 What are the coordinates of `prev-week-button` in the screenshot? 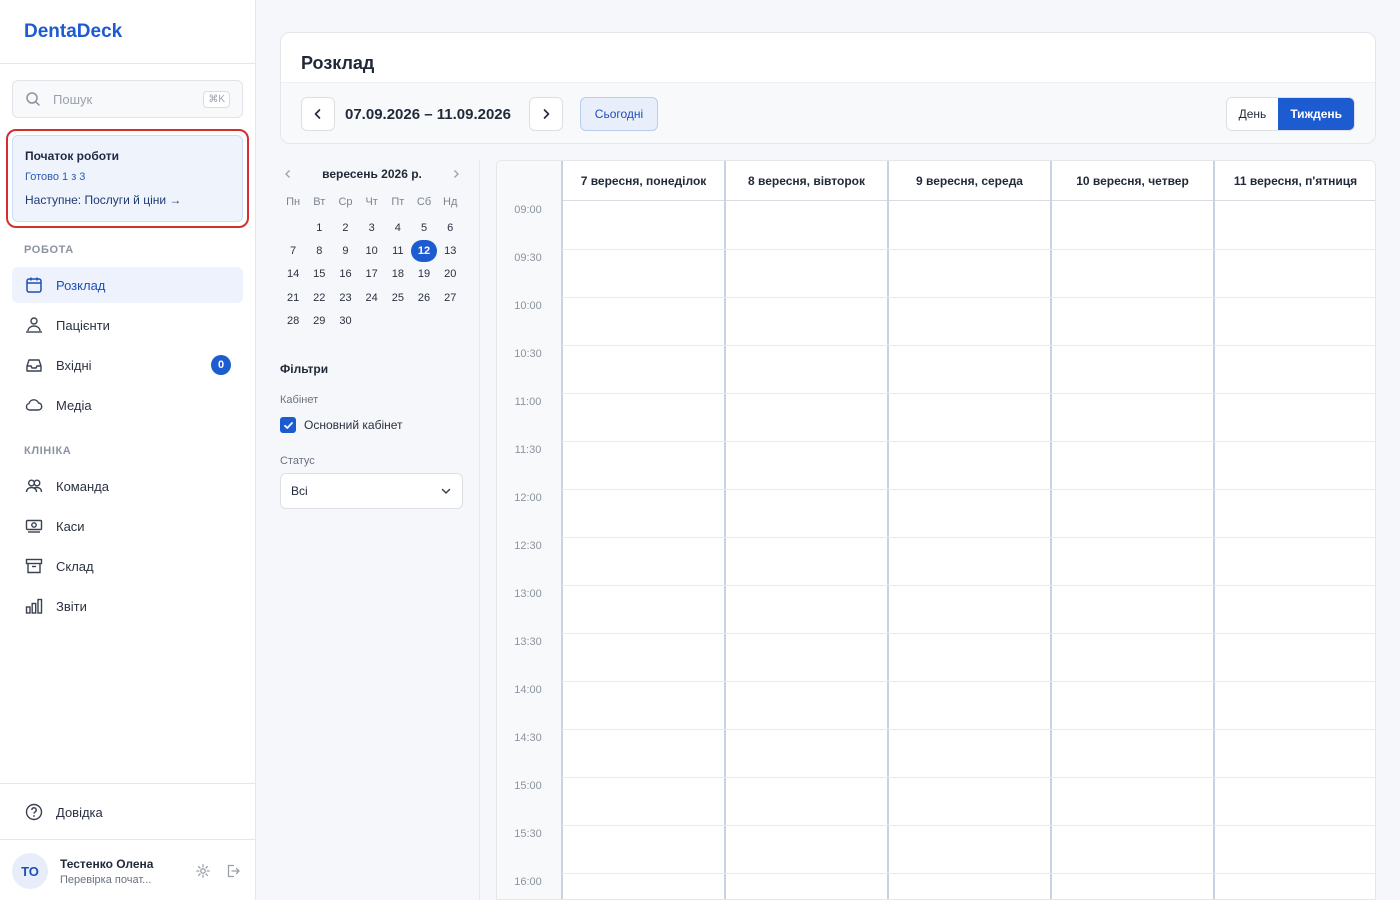 It's located at (318, 114).